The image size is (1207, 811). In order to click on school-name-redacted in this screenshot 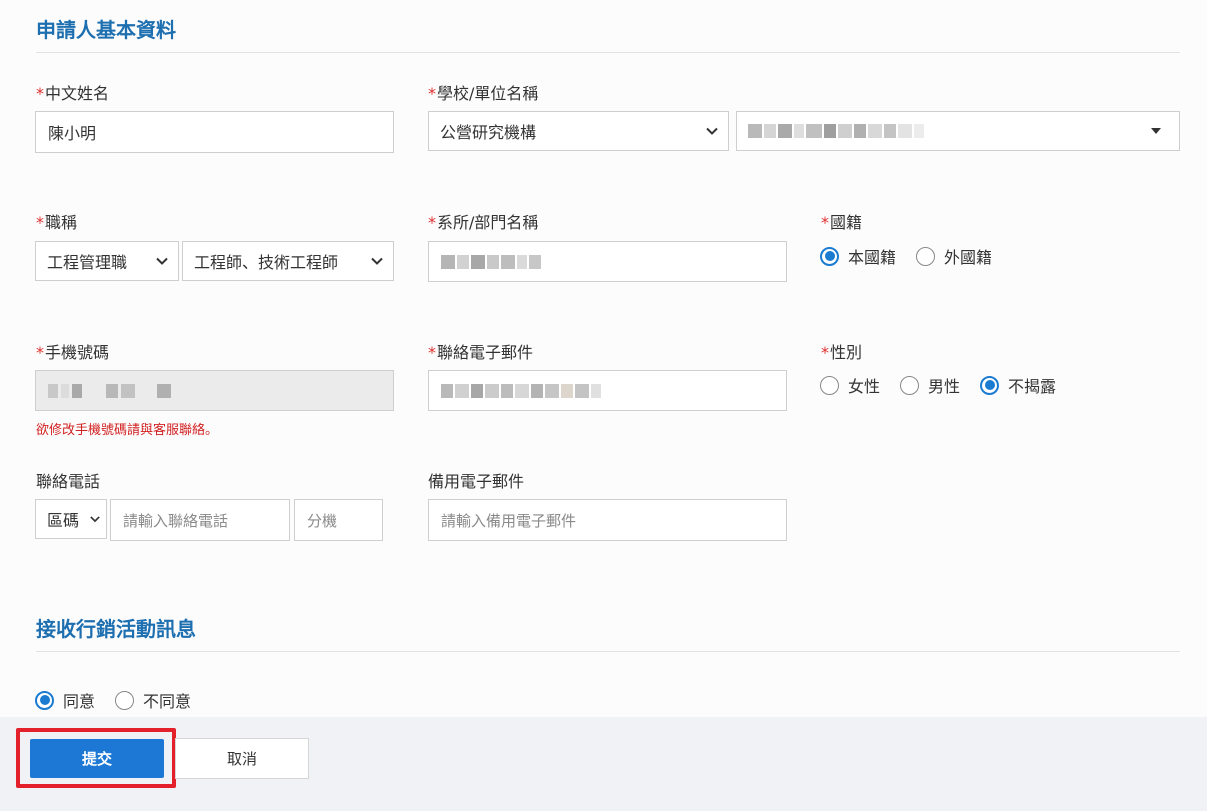, I will do `click(836, 131)`.